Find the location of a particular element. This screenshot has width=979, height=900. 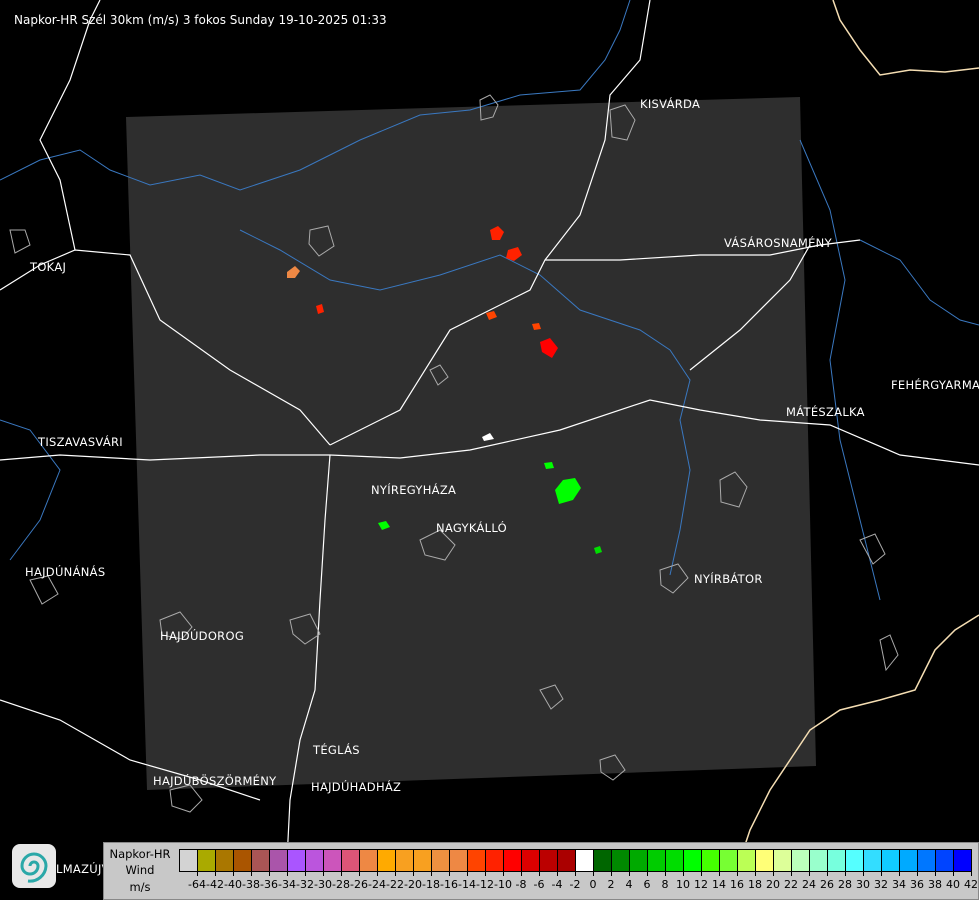

napkor-logo is located at coordinates (34, 866).